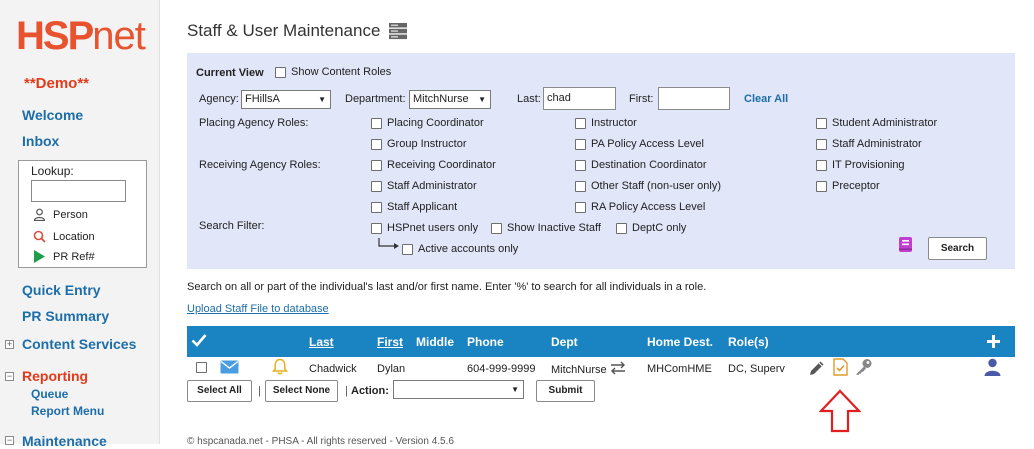 This screenshot has height=449, width=1034. Describe the element at coordinates (39, 236) in the screenshot. I see `location-search-icon` at that location.